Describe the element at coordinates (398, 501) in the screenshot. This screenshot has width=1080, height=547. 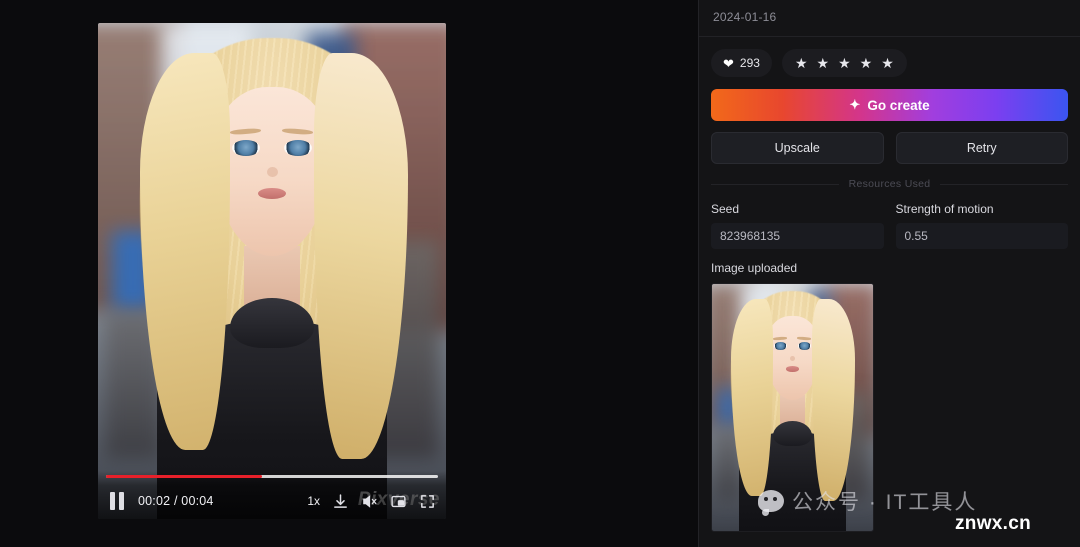
I see `picture-in-picture-icon` at that location.